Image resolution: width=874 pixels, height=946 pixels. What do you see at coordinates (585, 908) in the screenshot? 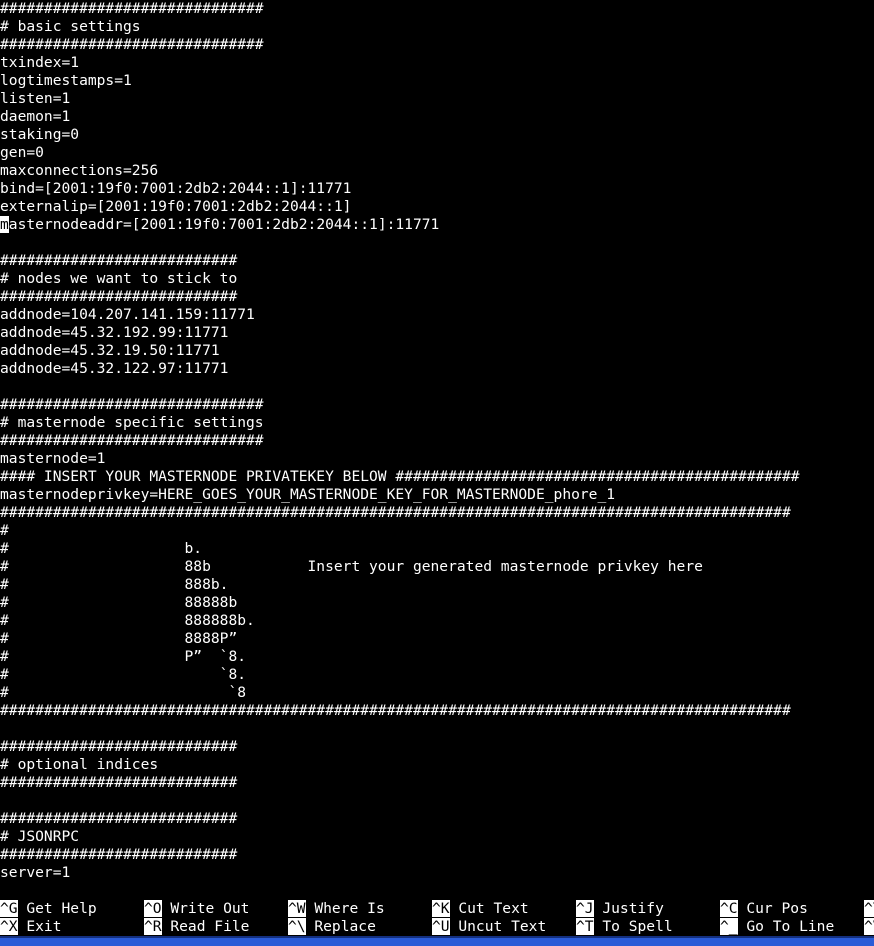
I see `shortcut-keycap: ^J` at bounding box center [585, 908].